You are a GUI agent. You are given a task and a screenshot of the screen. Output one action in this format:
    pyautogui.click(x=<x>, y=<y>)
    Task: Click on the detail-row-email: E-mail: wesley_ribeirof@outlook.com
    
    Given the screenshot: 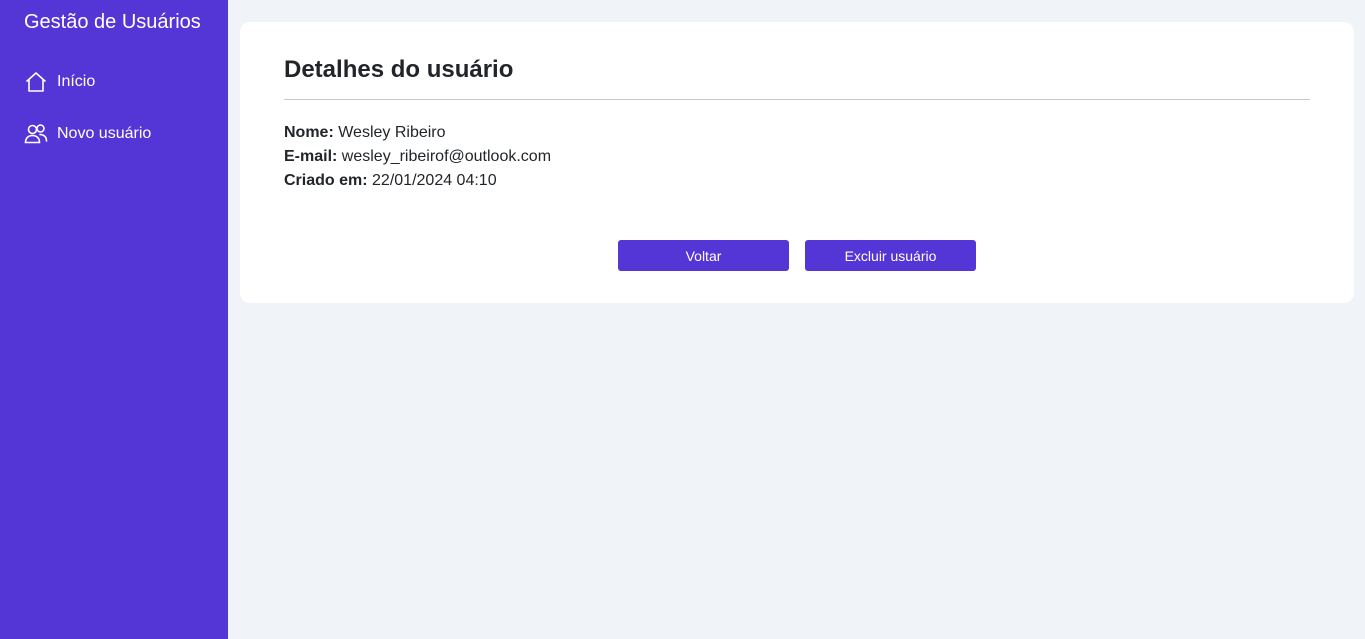 What is the action you would take?
    pyautogui.click(x=797, y=157)
    